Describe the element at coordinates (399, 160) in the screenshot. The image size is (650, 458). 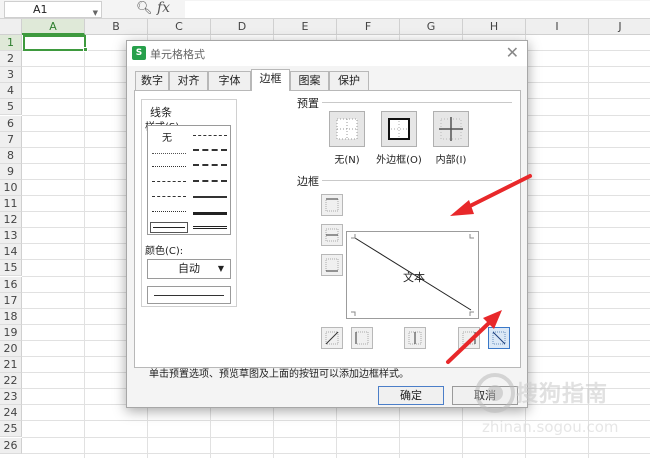
I see `preset-outline-label: 外边框(O)` at that location.